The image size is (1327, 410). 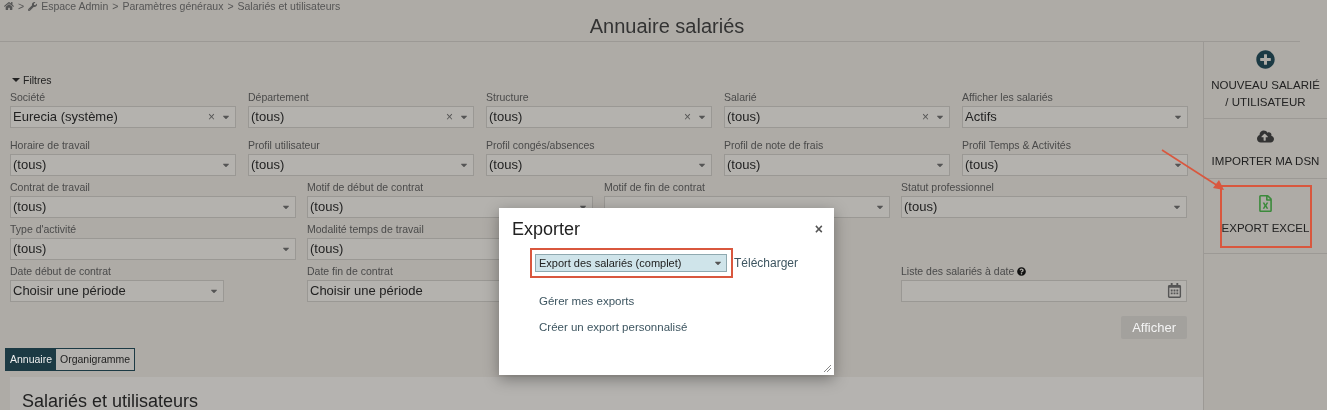 What do you see at coordinates (1265, 228) in the screenshot?
I see `action-label: EXPORT EXCEL` at bounding box center [1265, 228].